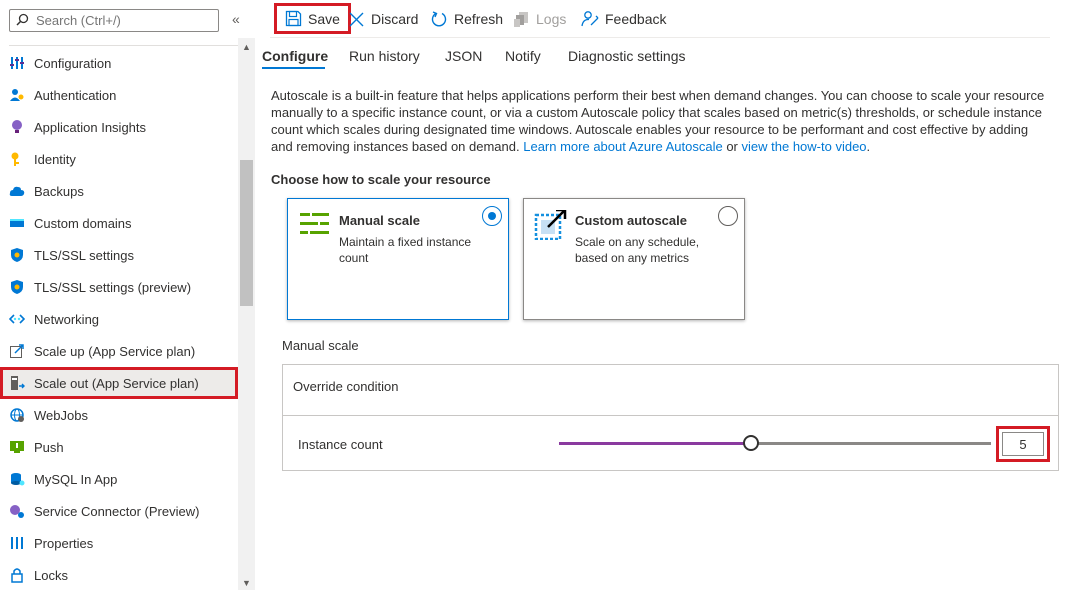 The width and height of the screenshot is (1066, 590). I want to click on webjobs-icon, so click(17, 415).